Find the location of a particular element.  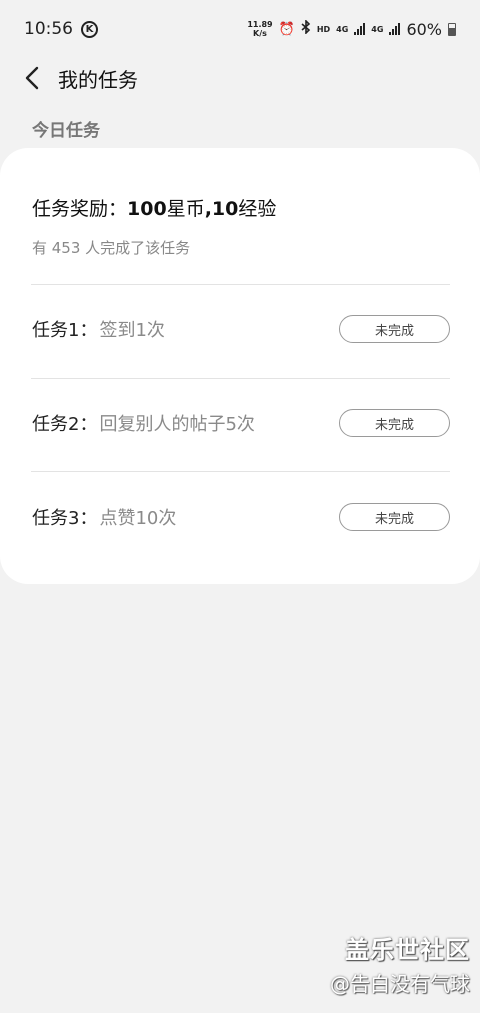

hd-label: HD is located at coordinates (323, 29).